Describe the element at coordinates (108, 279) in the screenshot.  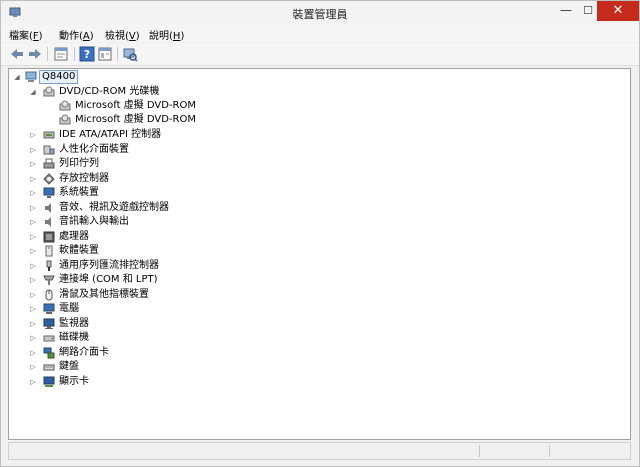
I see `category-label: 連接埠 (COM 和 LPT)` at that location.